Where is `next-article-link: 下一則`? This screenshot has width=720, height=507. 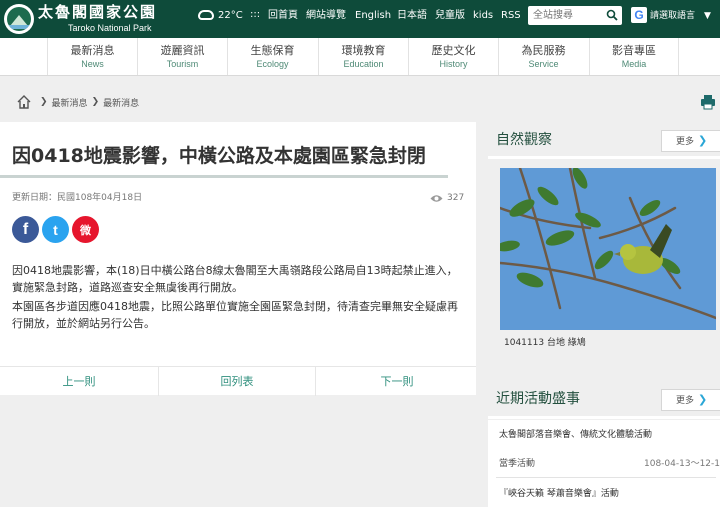
next-article-link: 下一則 is located at coordinates (397, 381).